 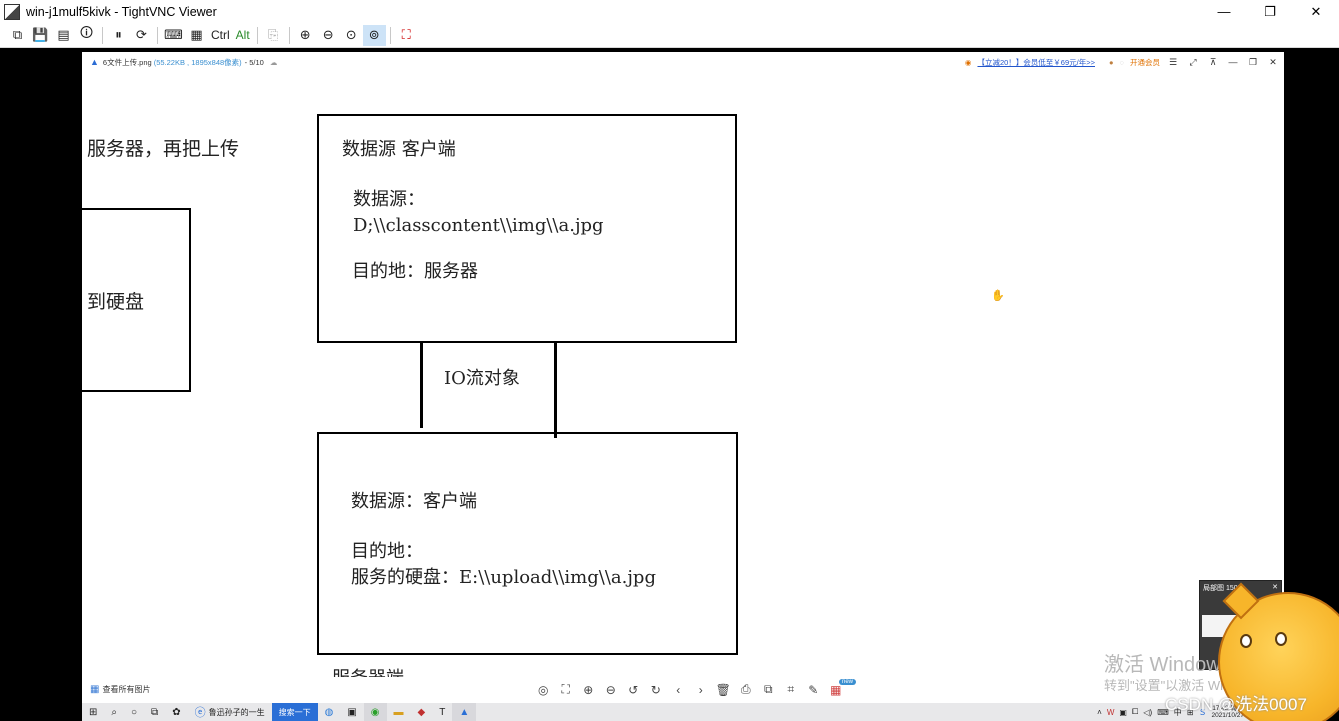 What do you see at coordinates (633, 690) in the screenshot?
I see `rotate-left-icon: ↺` at bounding box center [633, 690].